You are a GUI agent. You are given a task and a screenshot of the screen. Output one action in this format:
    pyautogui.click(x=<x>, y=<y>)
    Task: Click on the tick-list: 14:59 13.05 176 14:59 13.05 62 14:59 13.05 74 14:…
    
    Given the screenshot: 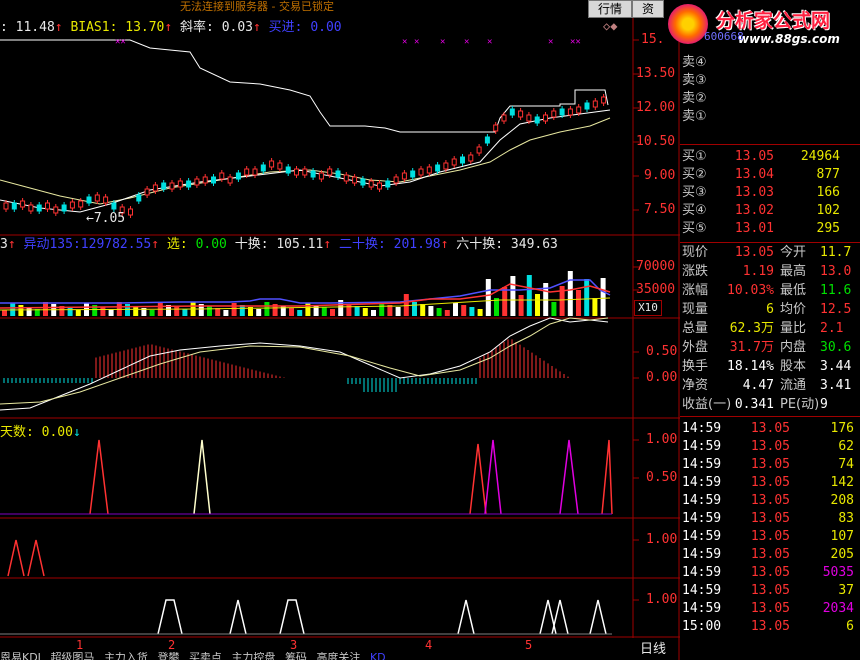 What is the action you would take?
    pyautogui.click(x=770, y=540)
    